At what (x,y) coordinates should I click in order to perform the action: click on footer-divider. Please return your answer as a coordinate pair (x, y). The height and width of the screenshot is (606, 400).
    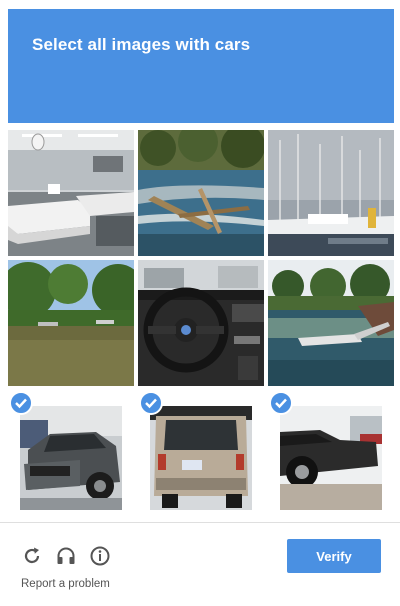
    Looking at the image, I should click on (200, 522).